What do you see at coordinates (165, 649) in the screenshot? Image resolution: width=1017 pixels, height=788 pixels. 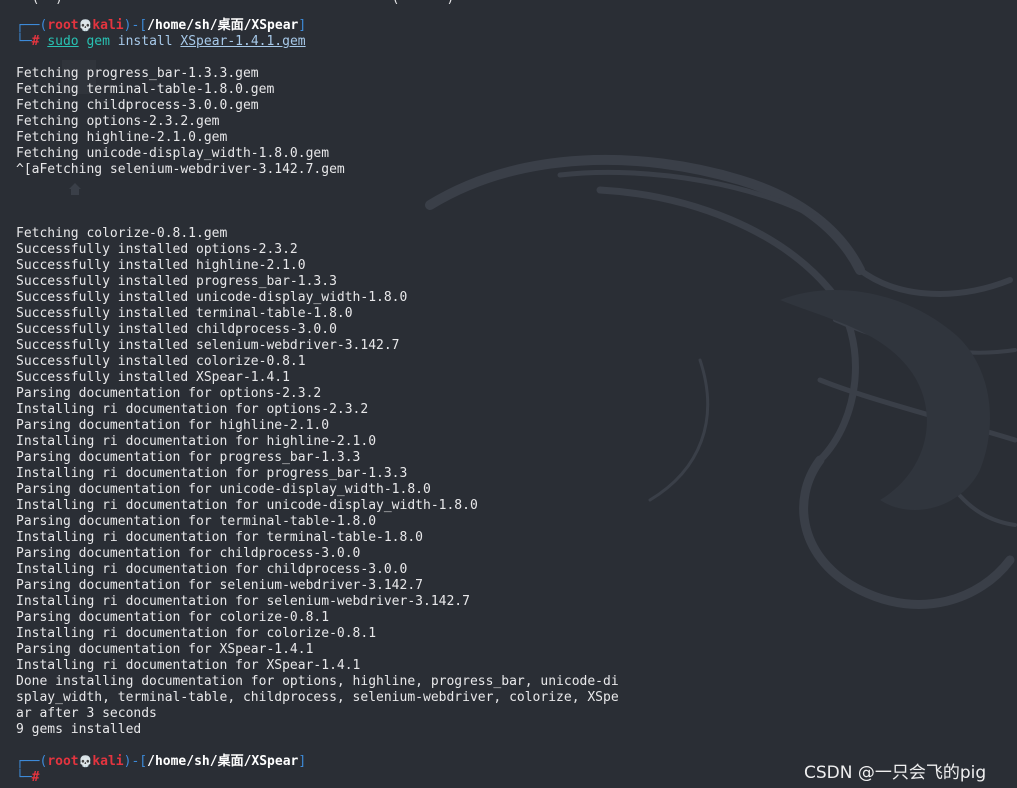 I see `terminal-output-line: Parsing documentation for XSpear-1.4.1` at bounding box center [165, 649].